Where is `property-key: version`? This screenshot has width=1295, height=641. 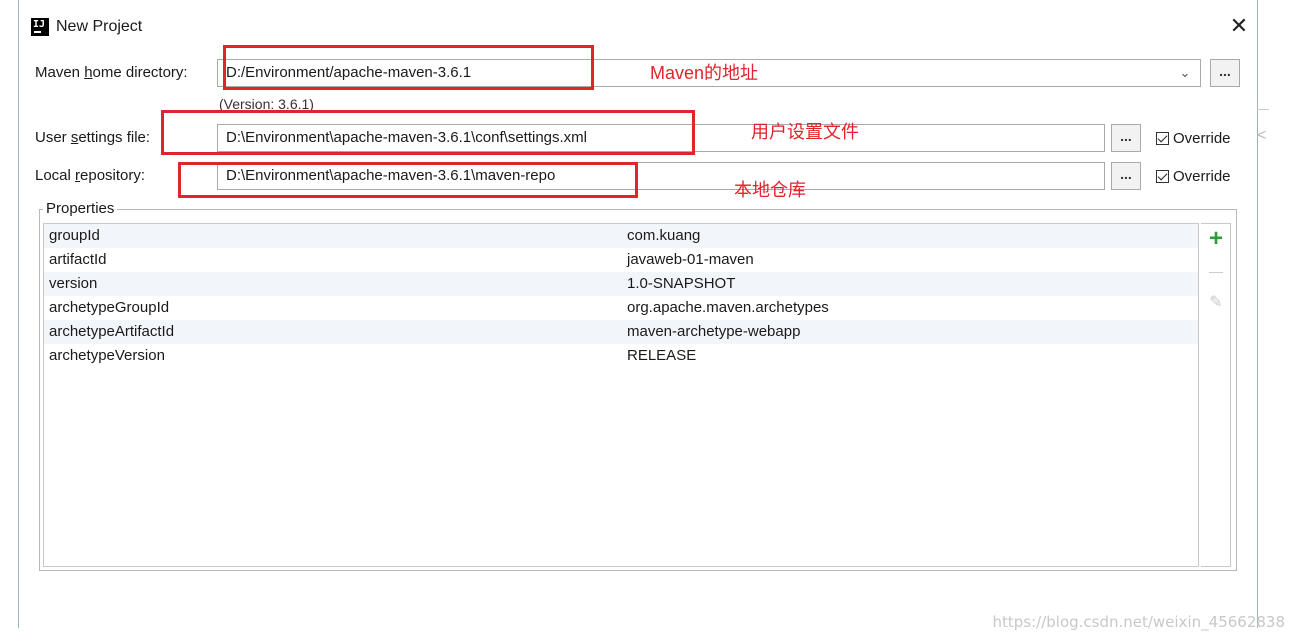 property-key: version is located at coordinates (73, 283).